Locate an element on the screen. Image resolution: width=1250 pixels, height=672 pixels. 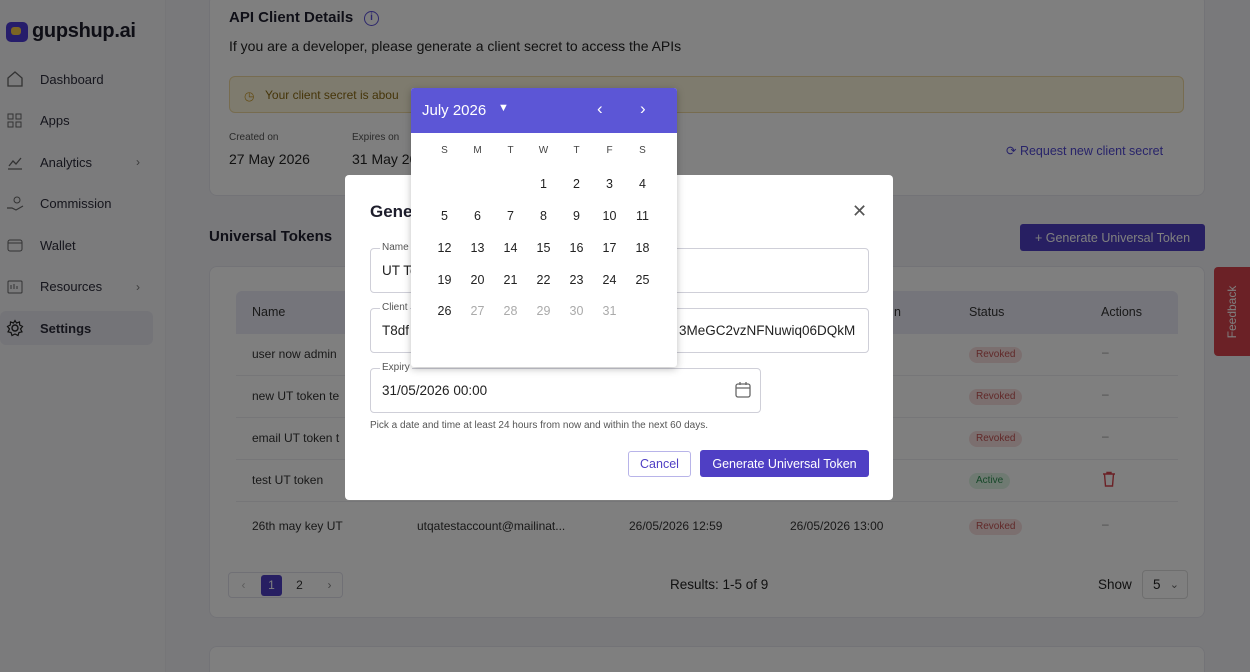
weekday-label: M is located at coordinates (477, 150).